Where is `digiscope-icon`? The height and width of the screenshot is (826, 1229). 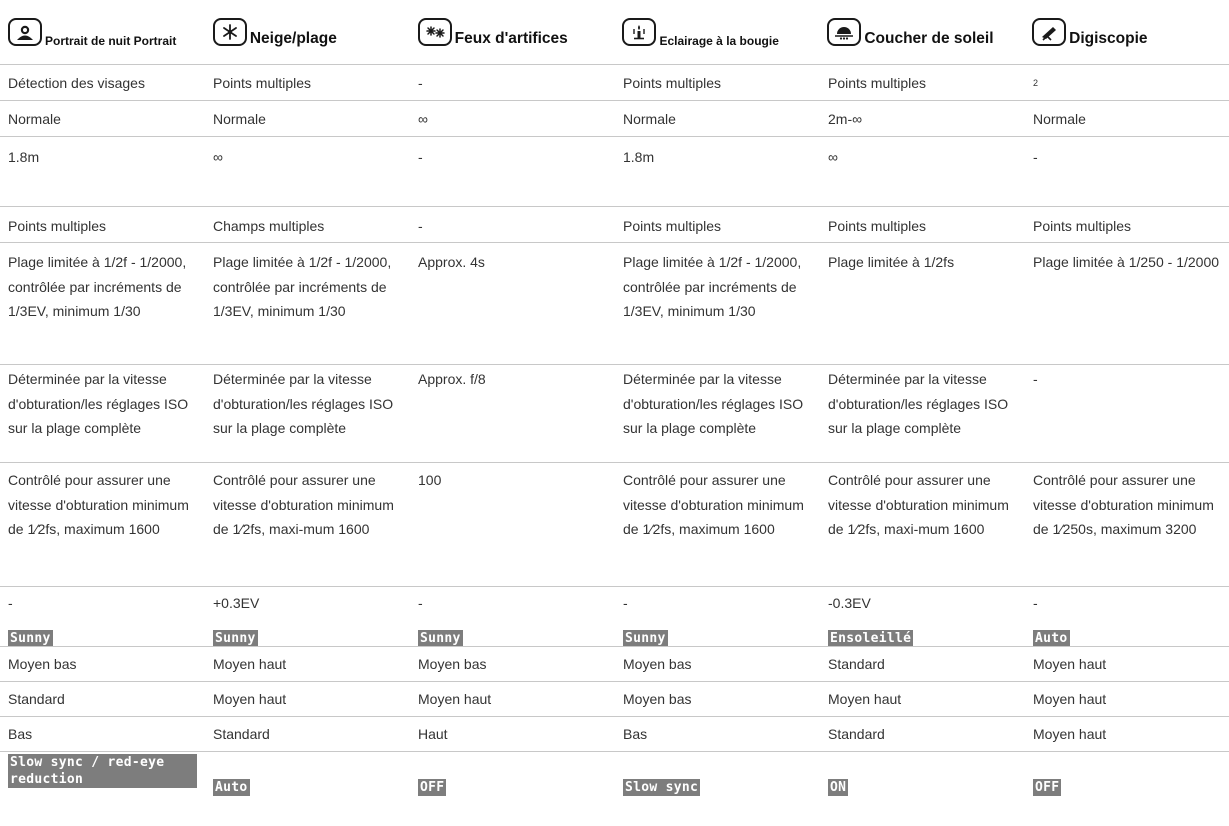 digiscope-icon is located at coordinates (1049, 32).